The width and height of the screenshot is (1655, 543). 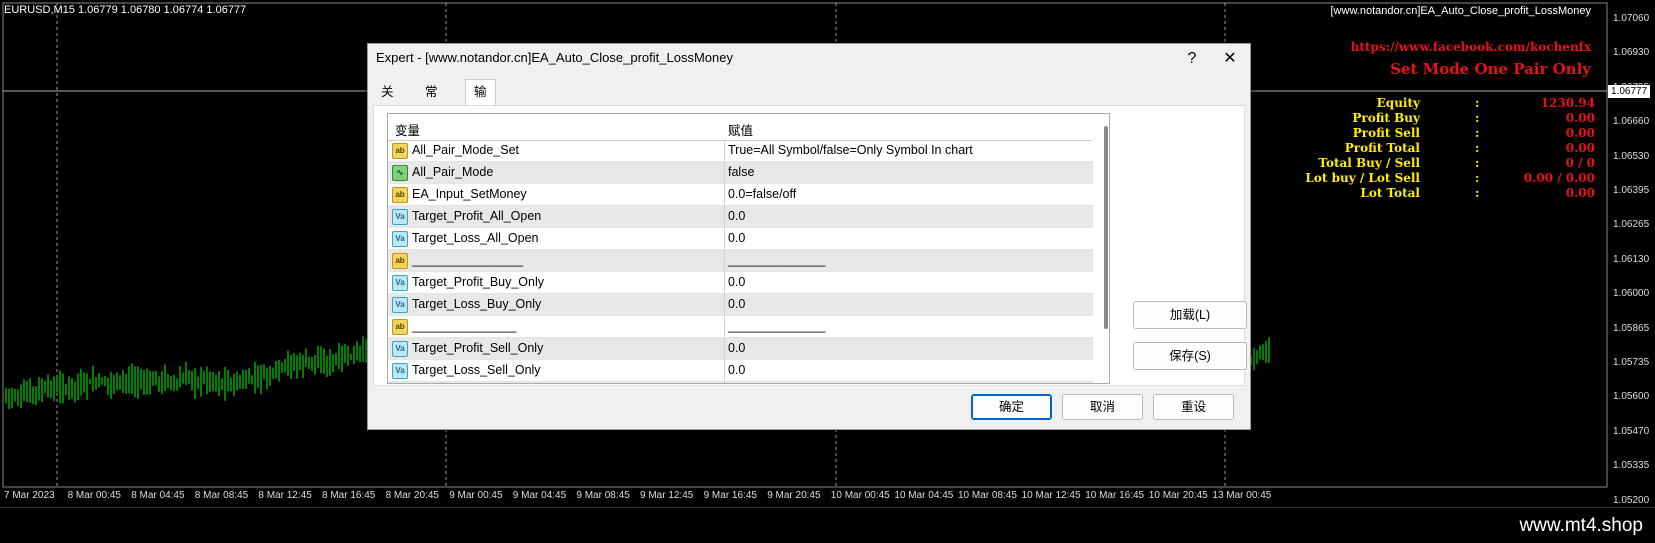 What do you see at coordinates (924, 495) in the screenshot?
I see `x-tick: 10 Mar 04:45` at bounding box center [924, 495].